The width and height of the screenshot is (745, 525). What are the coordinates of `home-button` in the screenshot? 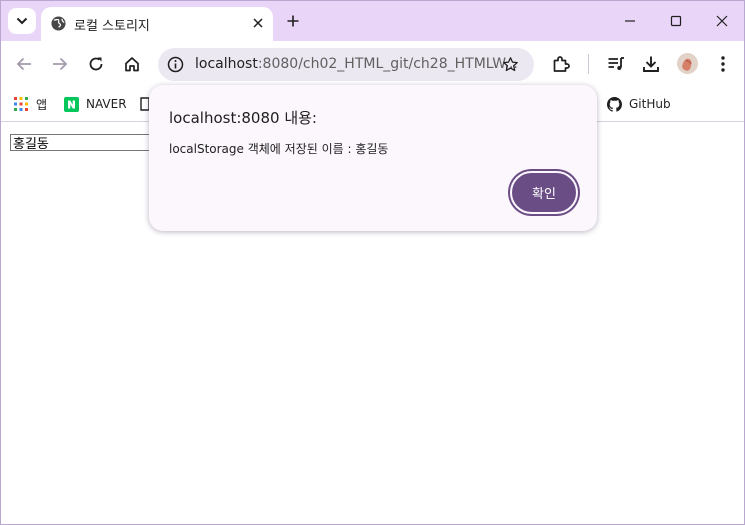 It's located at (132, 64).